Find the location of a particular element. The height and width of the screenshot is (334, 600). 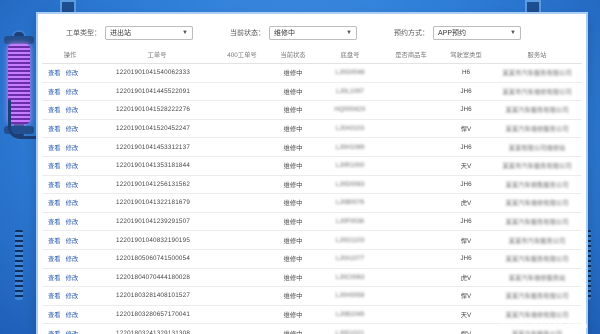

order-number-cell: 12201901041540062333 is located at coordinates (157, 73).